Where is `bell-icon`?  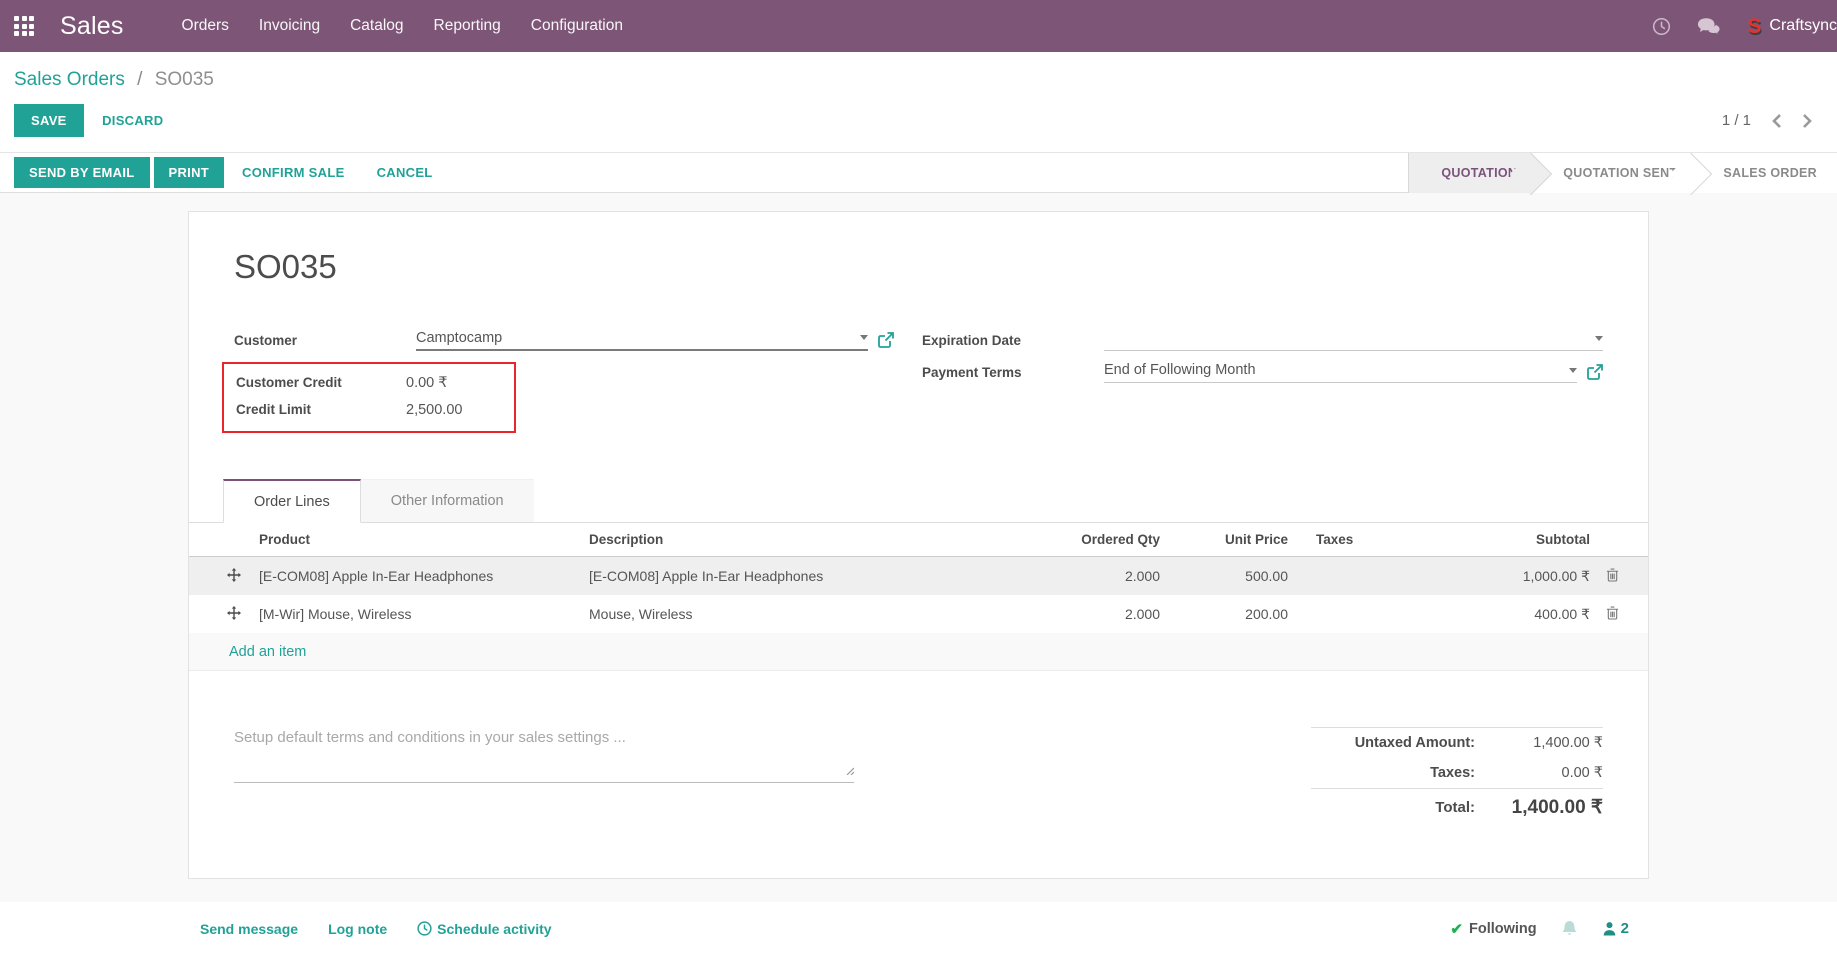 bell-icon is located at coordinates (1569, 929).